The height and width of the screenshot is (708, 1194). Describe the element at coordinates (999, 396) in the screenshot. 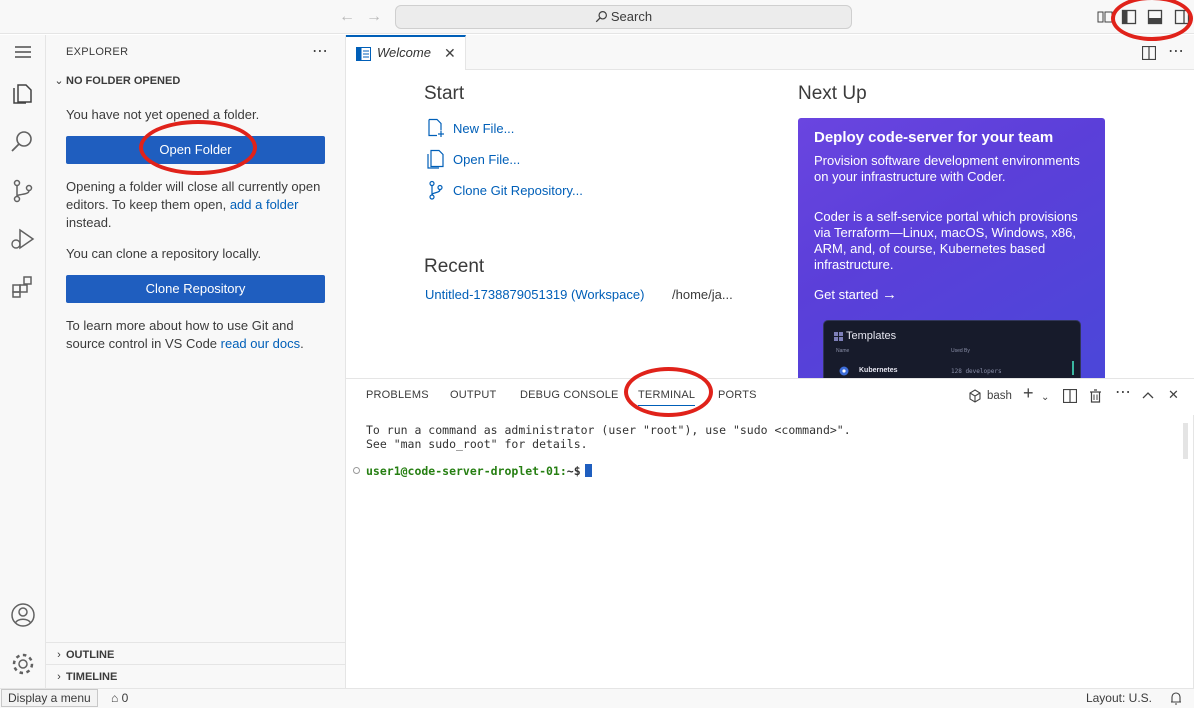

I see `terminal-shell-label: bash` at that location.